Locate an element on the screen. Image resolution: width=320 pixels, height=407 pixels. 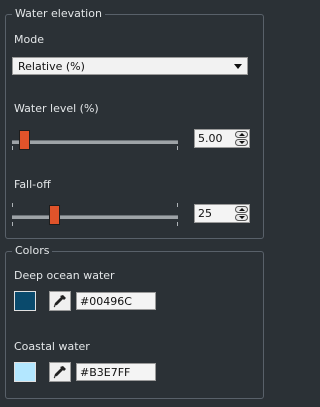
water-level-spinbox: 5.00 is located at coordinates (222, 138).